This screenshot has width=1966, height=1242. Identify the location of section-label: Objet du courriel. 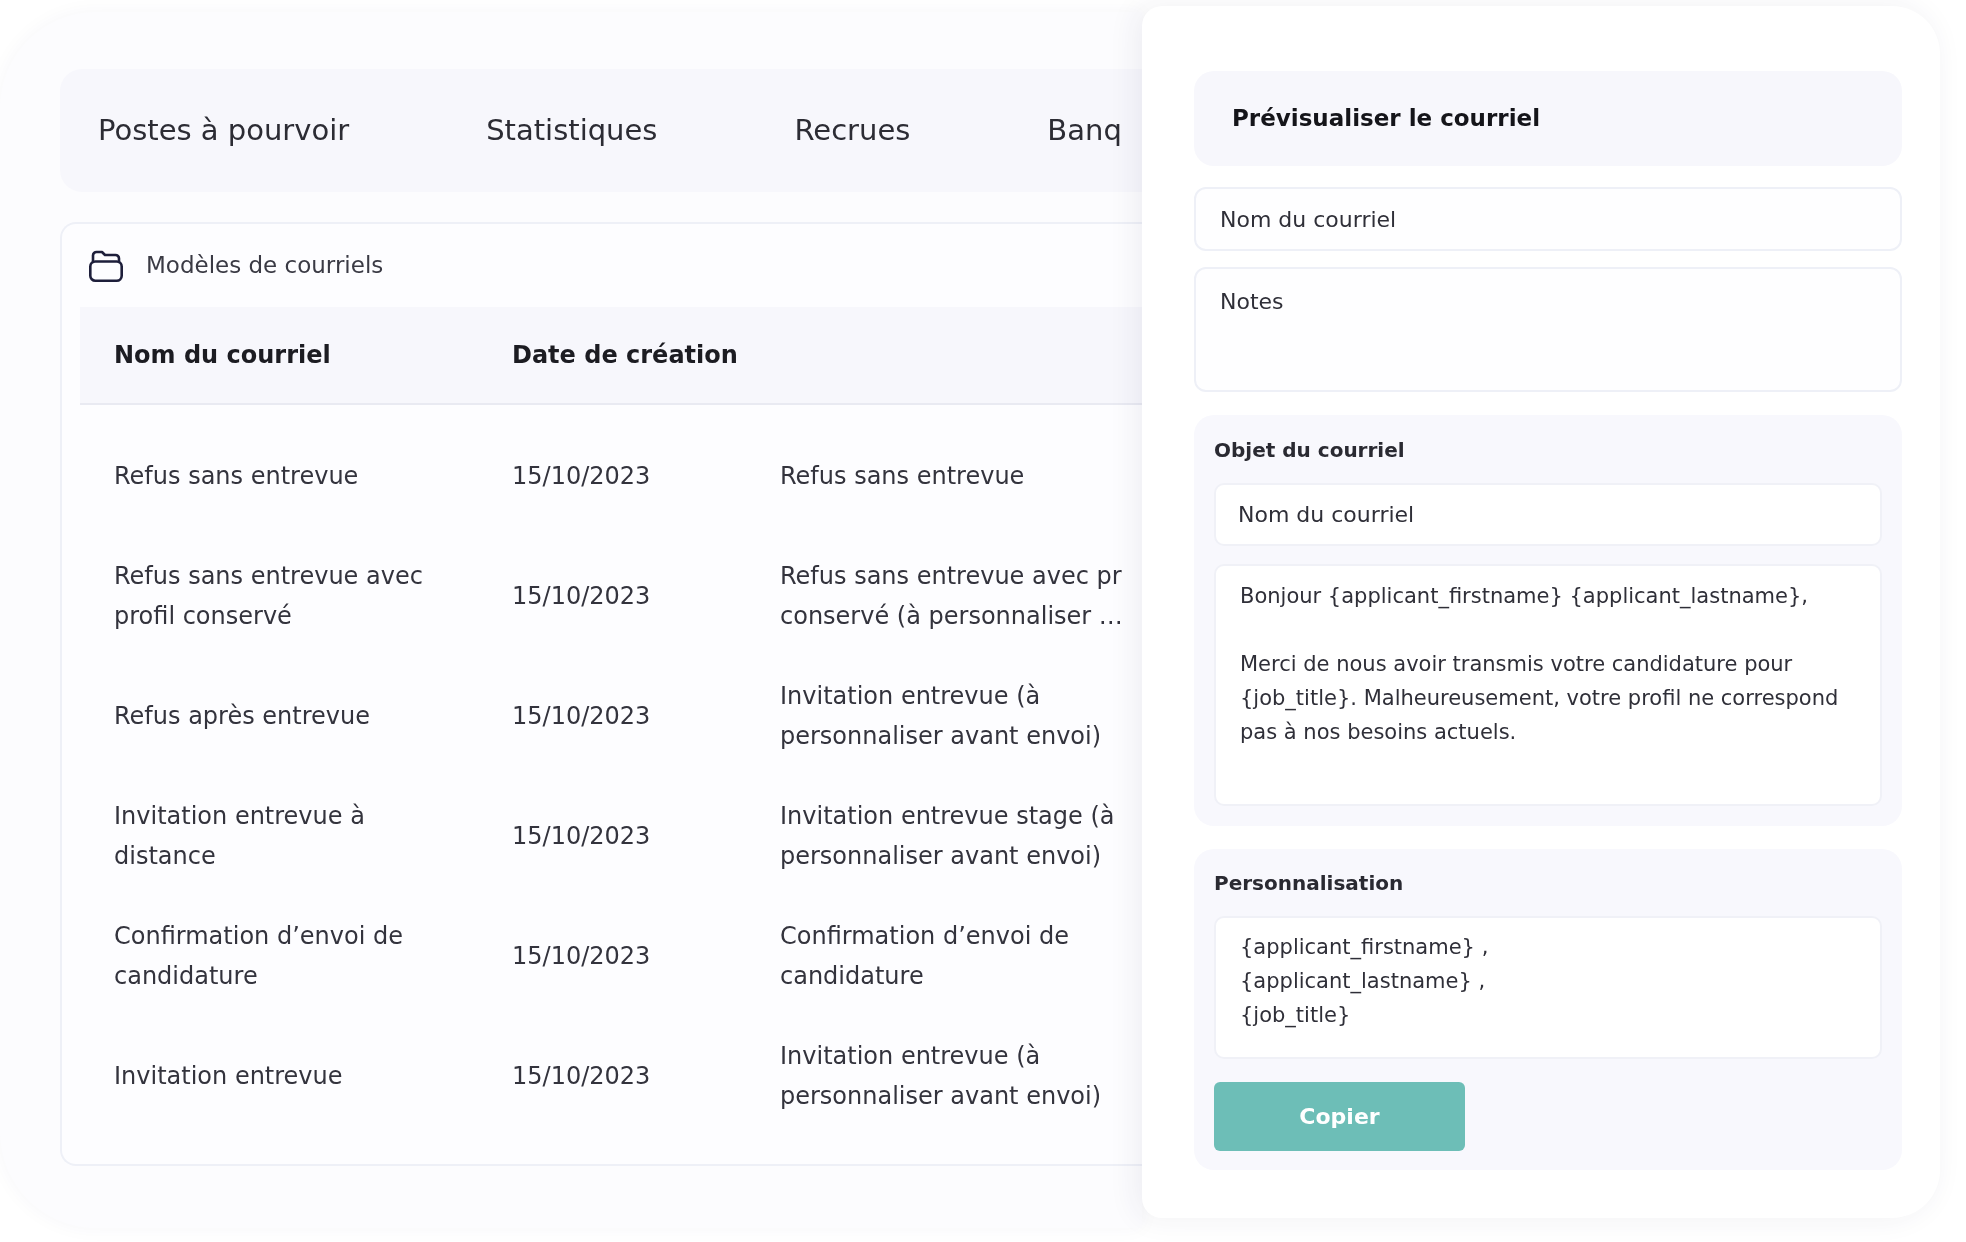
(1310, 450).